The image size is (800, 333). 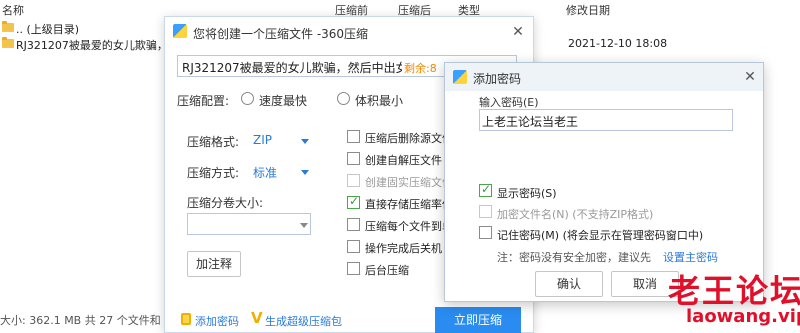 What do you see at coordinates (217, 321) in the screenshot?
I see `add-password-link: 添加密码` at bounding box center [217, 321].